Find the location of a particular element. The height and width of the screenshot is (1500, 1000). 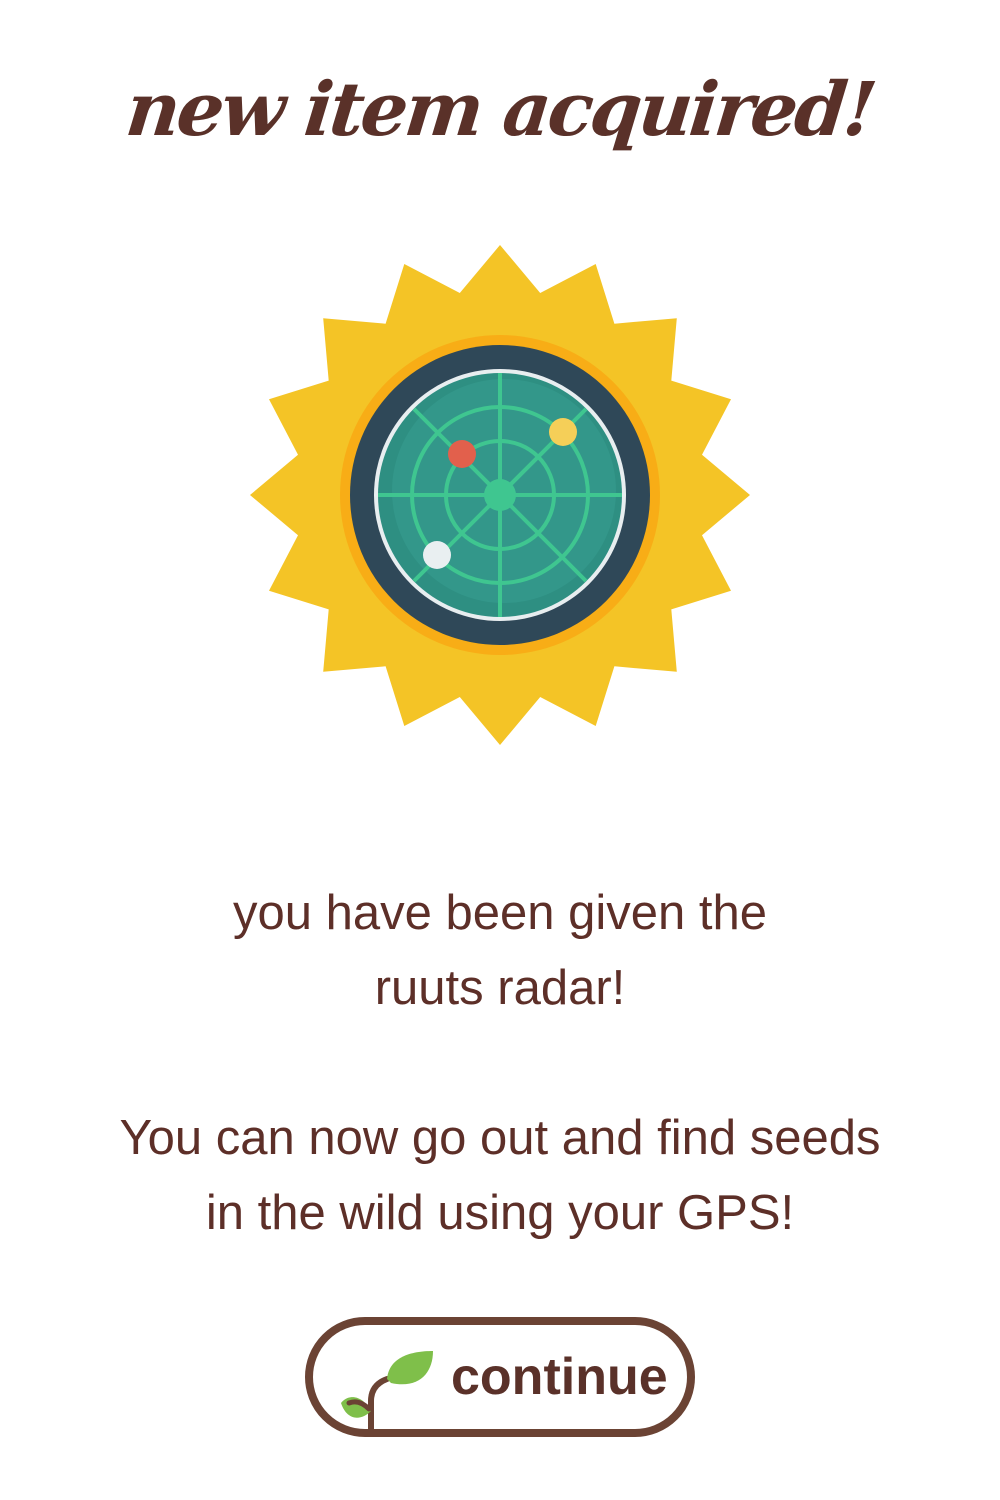

sprout-icon is located at coordinates (387, 1394).